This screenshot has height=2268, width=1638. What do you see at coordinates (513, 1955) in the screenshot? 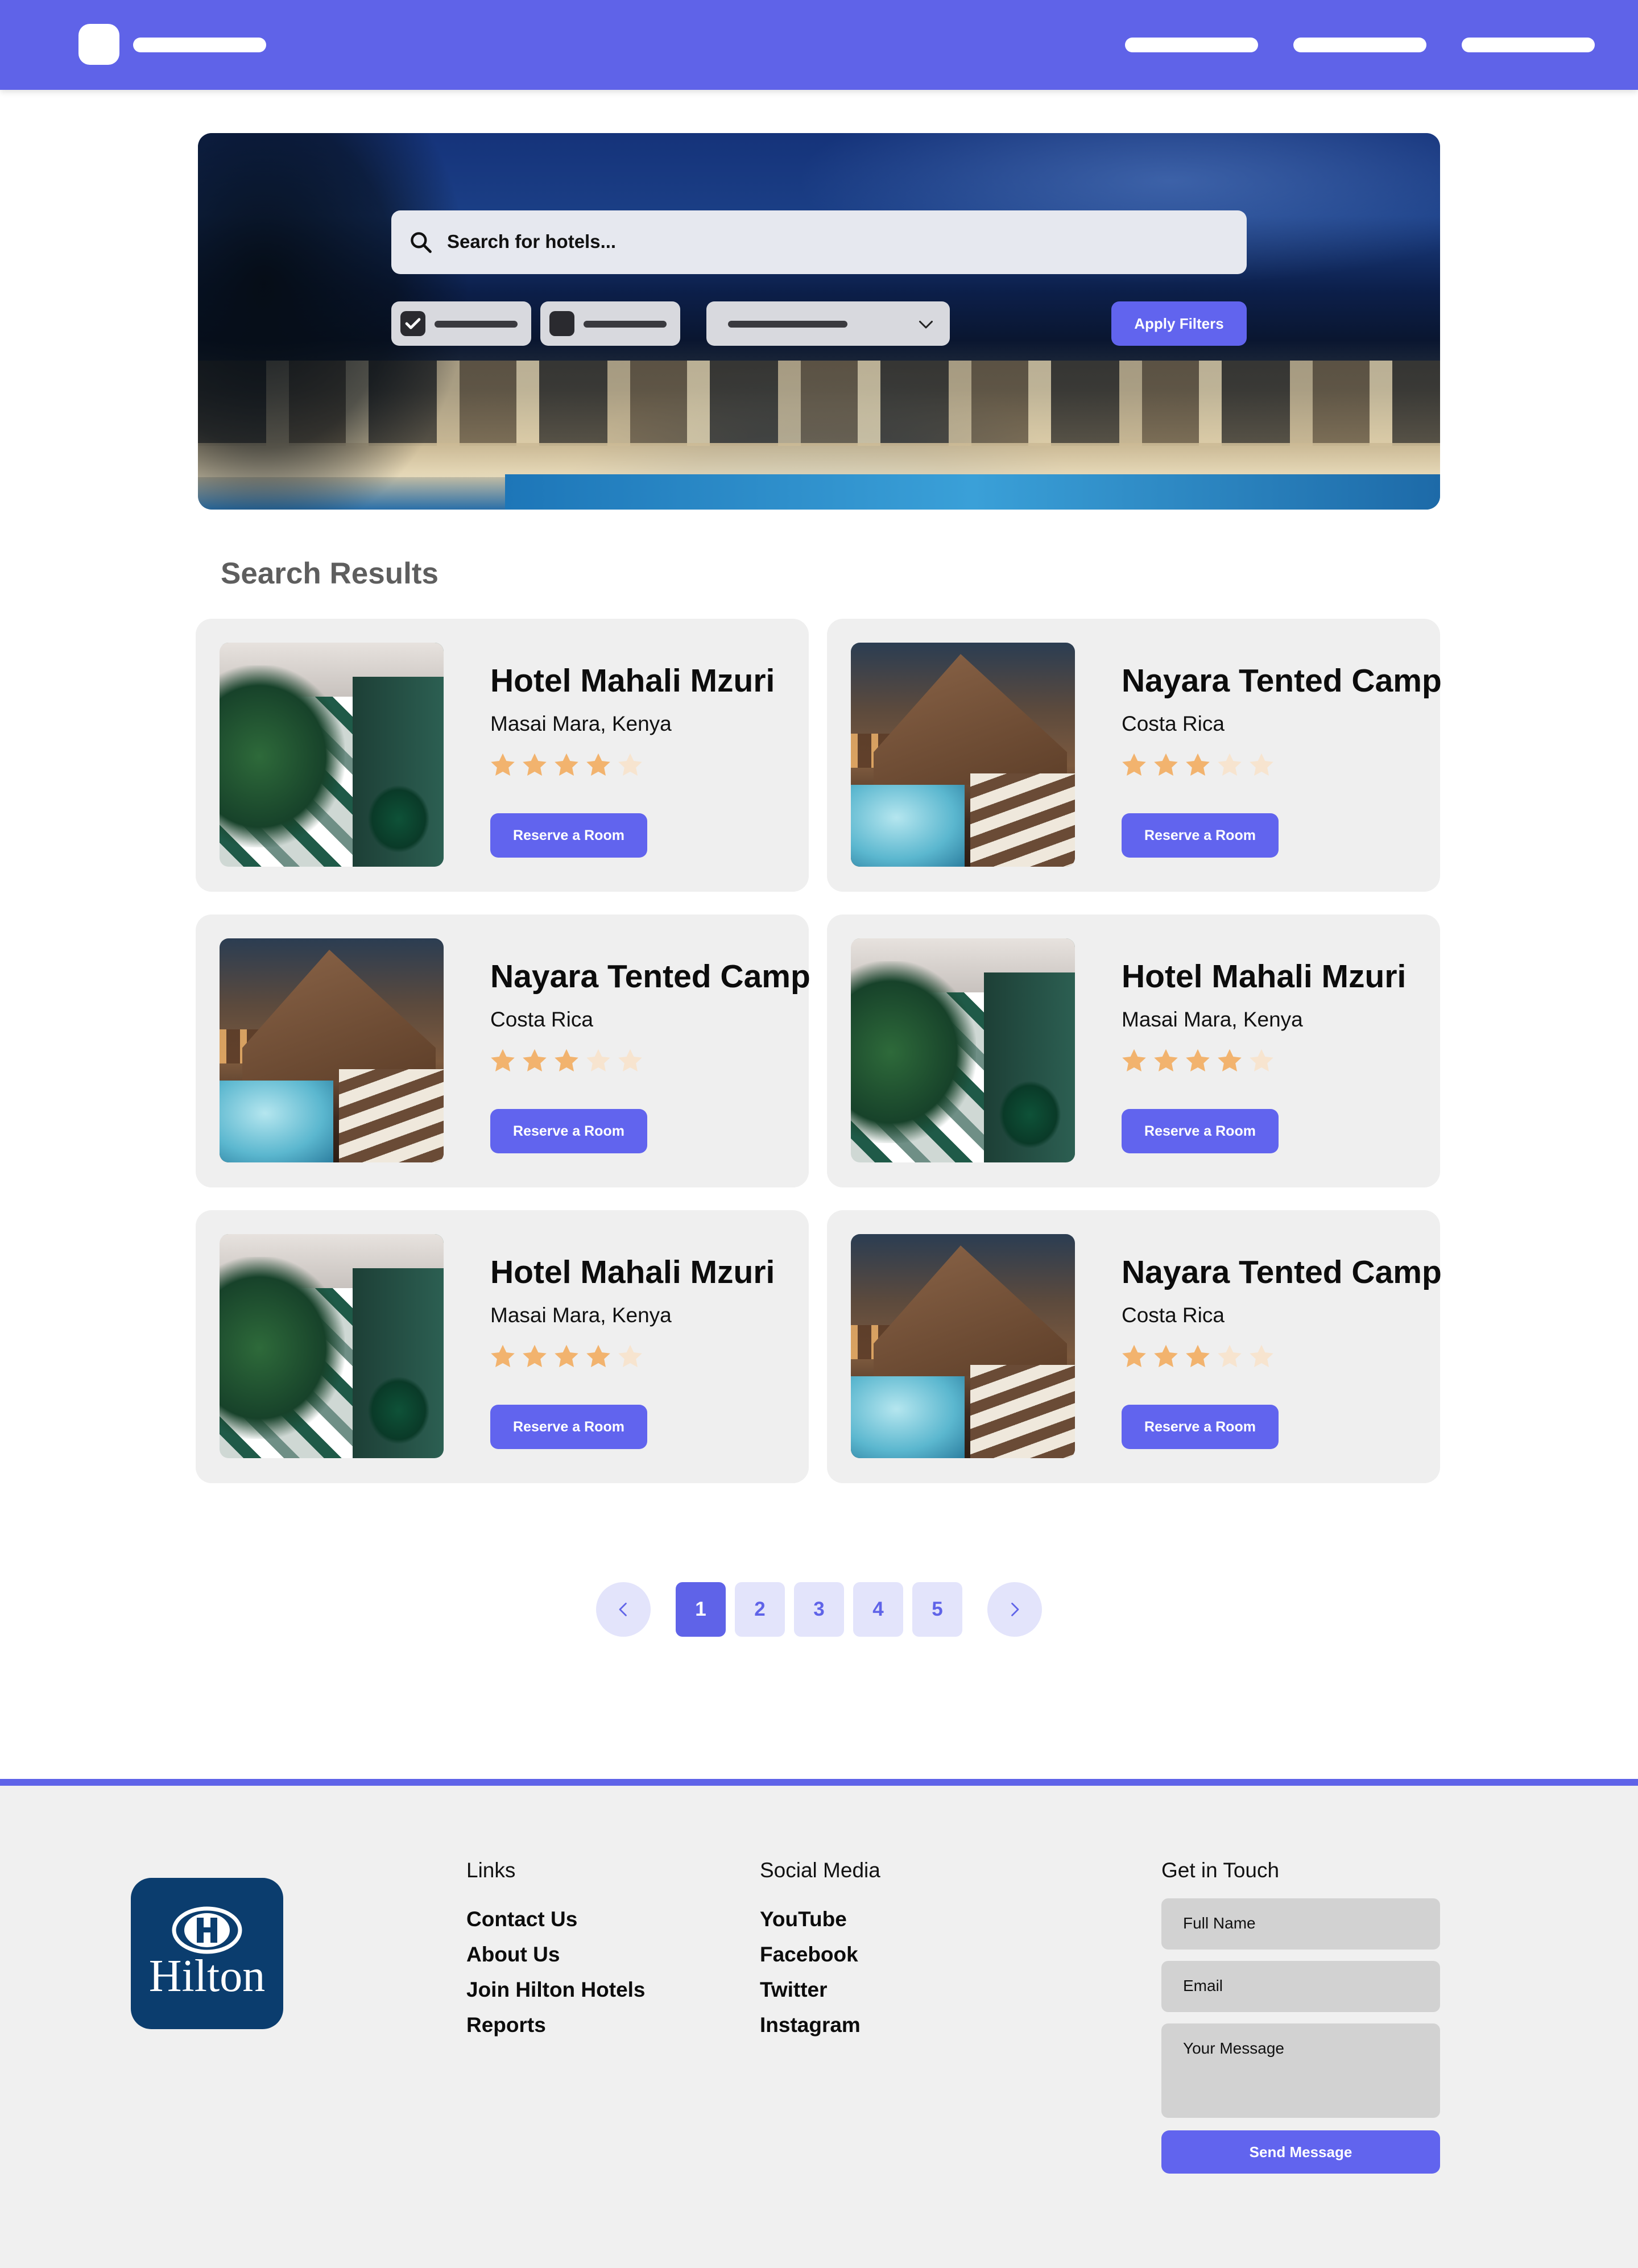
I see `footer-link-about-us: About Us` at bounding box center [513, 1955].